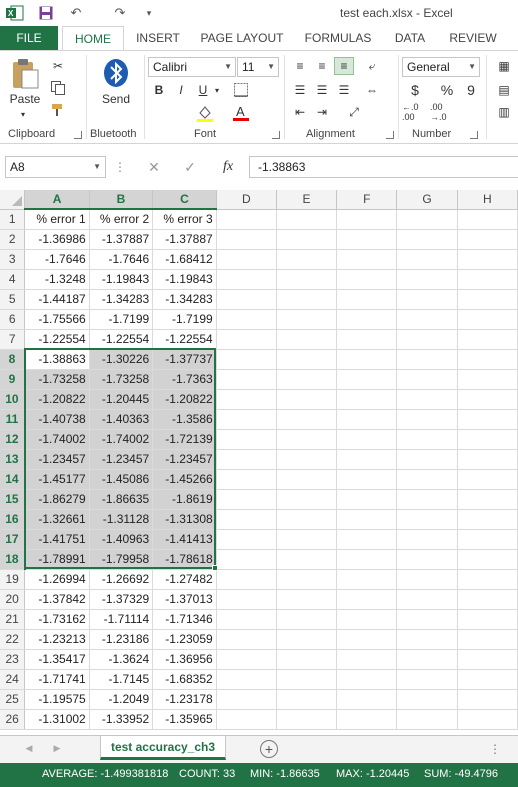 The image size is (518, 787). I want to click on cell-c: -1.7199, so click(184, 319).